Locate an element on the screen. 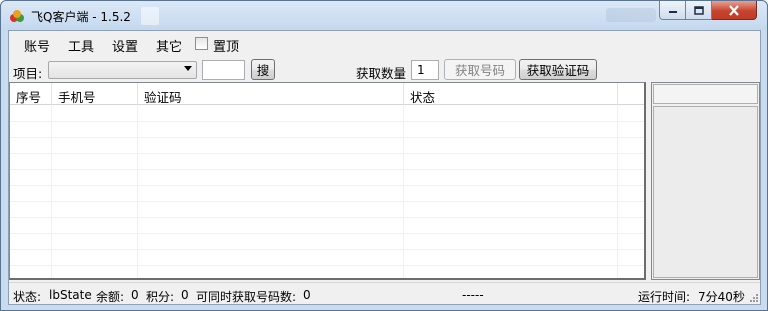  column-header-code: 验证码 is located at coordinates (271, 94).